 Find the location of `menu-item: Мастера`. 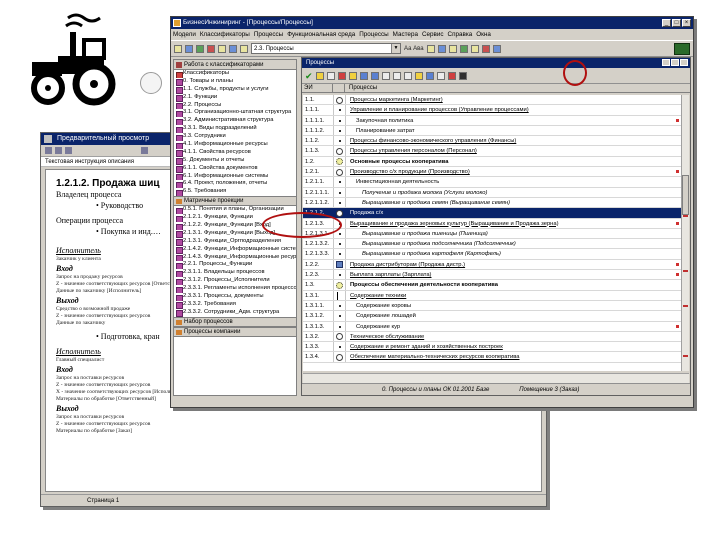

menu-item: Мастера is located at coordinates (405, 34).